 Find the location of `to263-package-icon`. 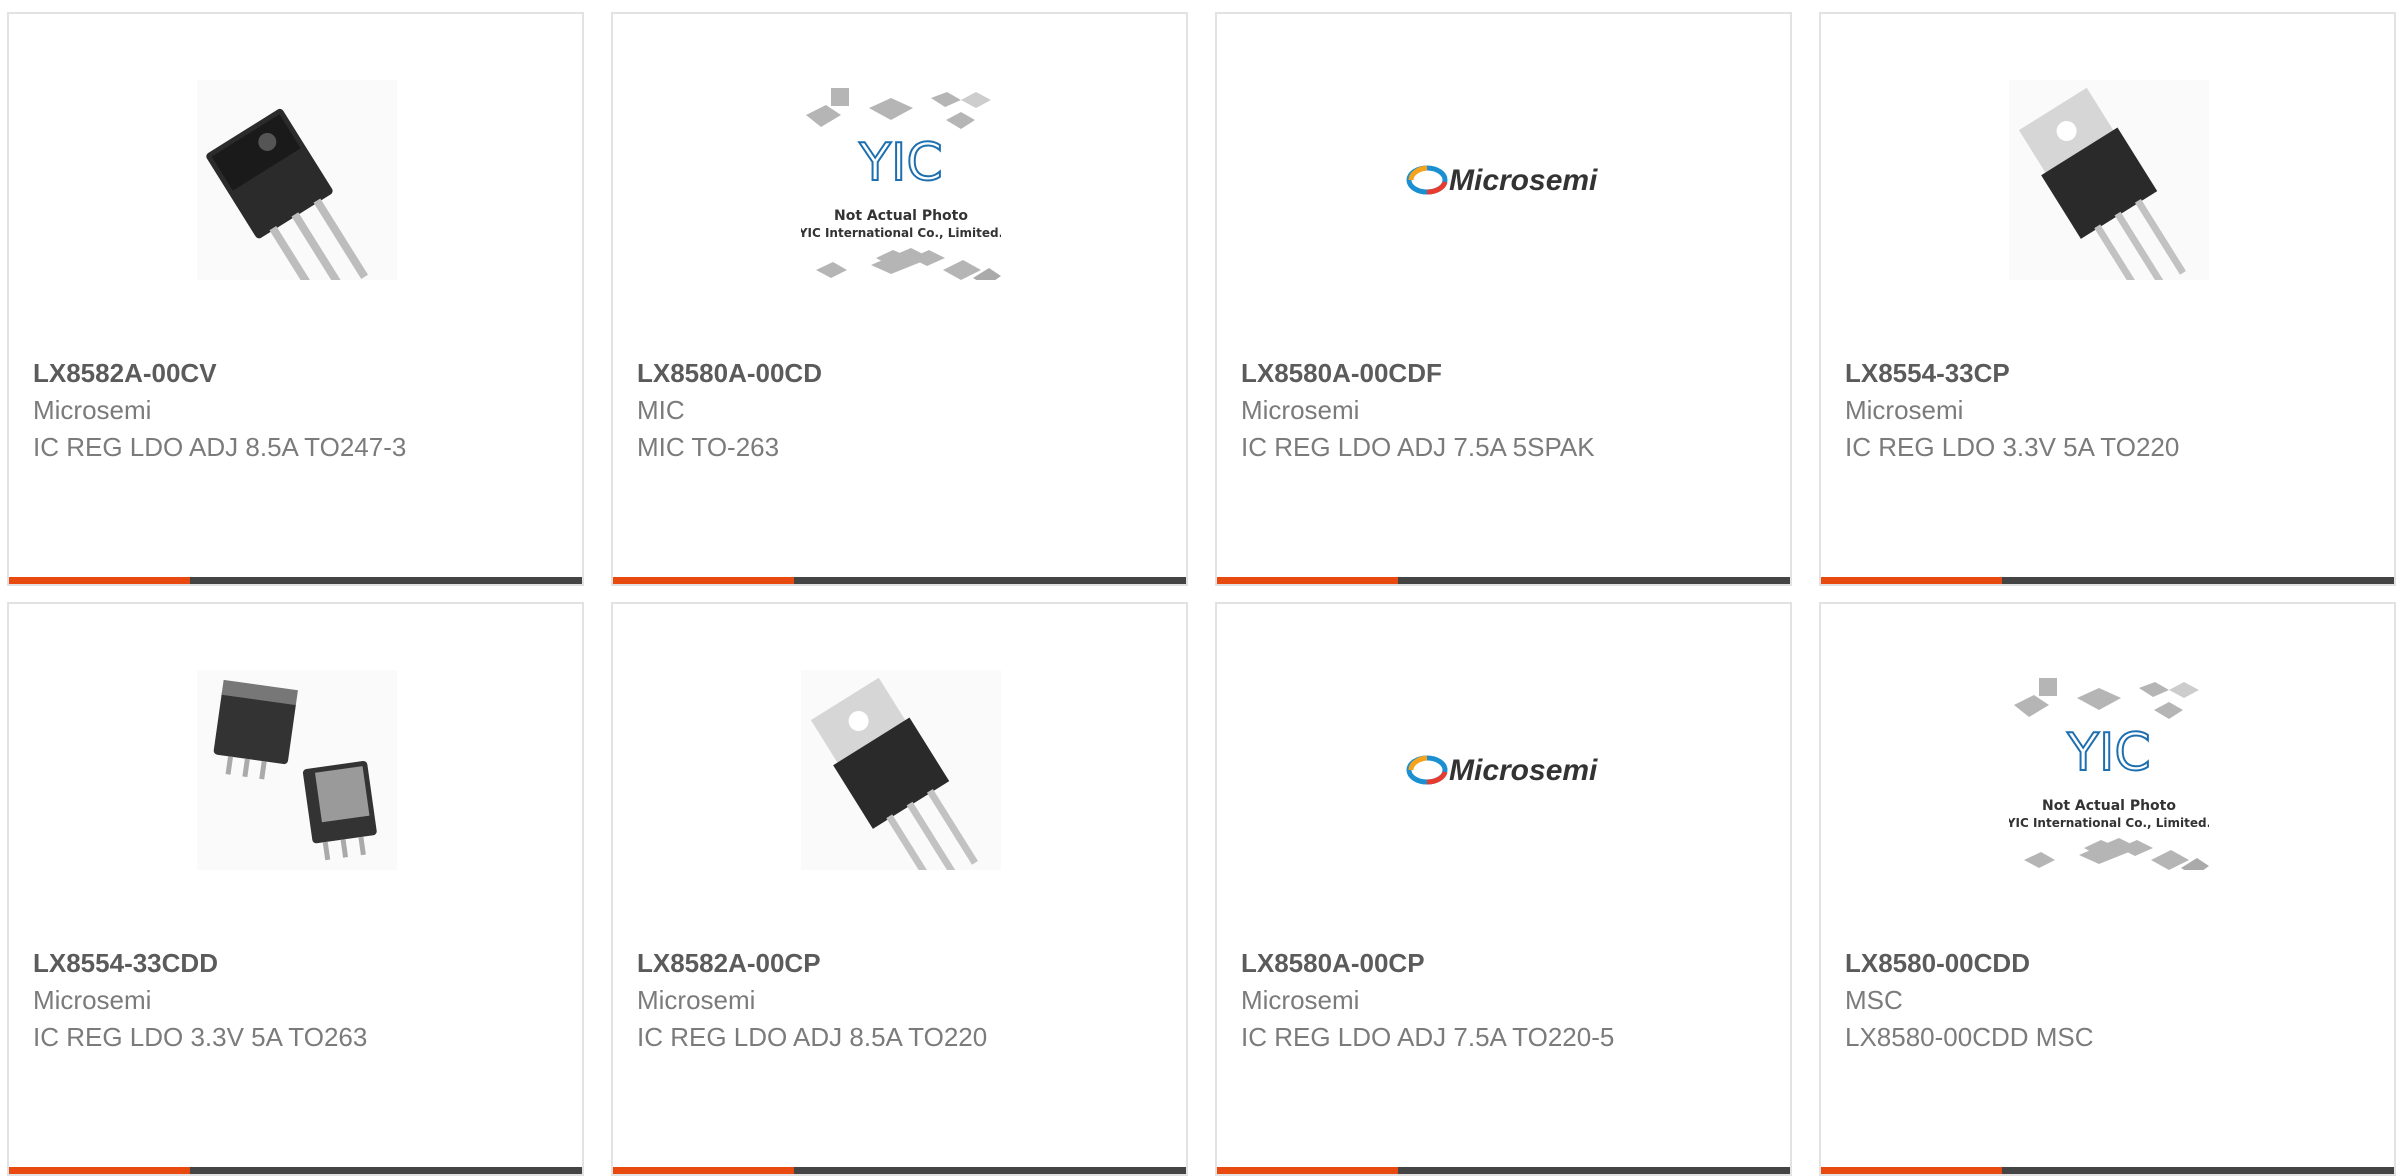

to263-package-icon is located at coordinates (297, 770).